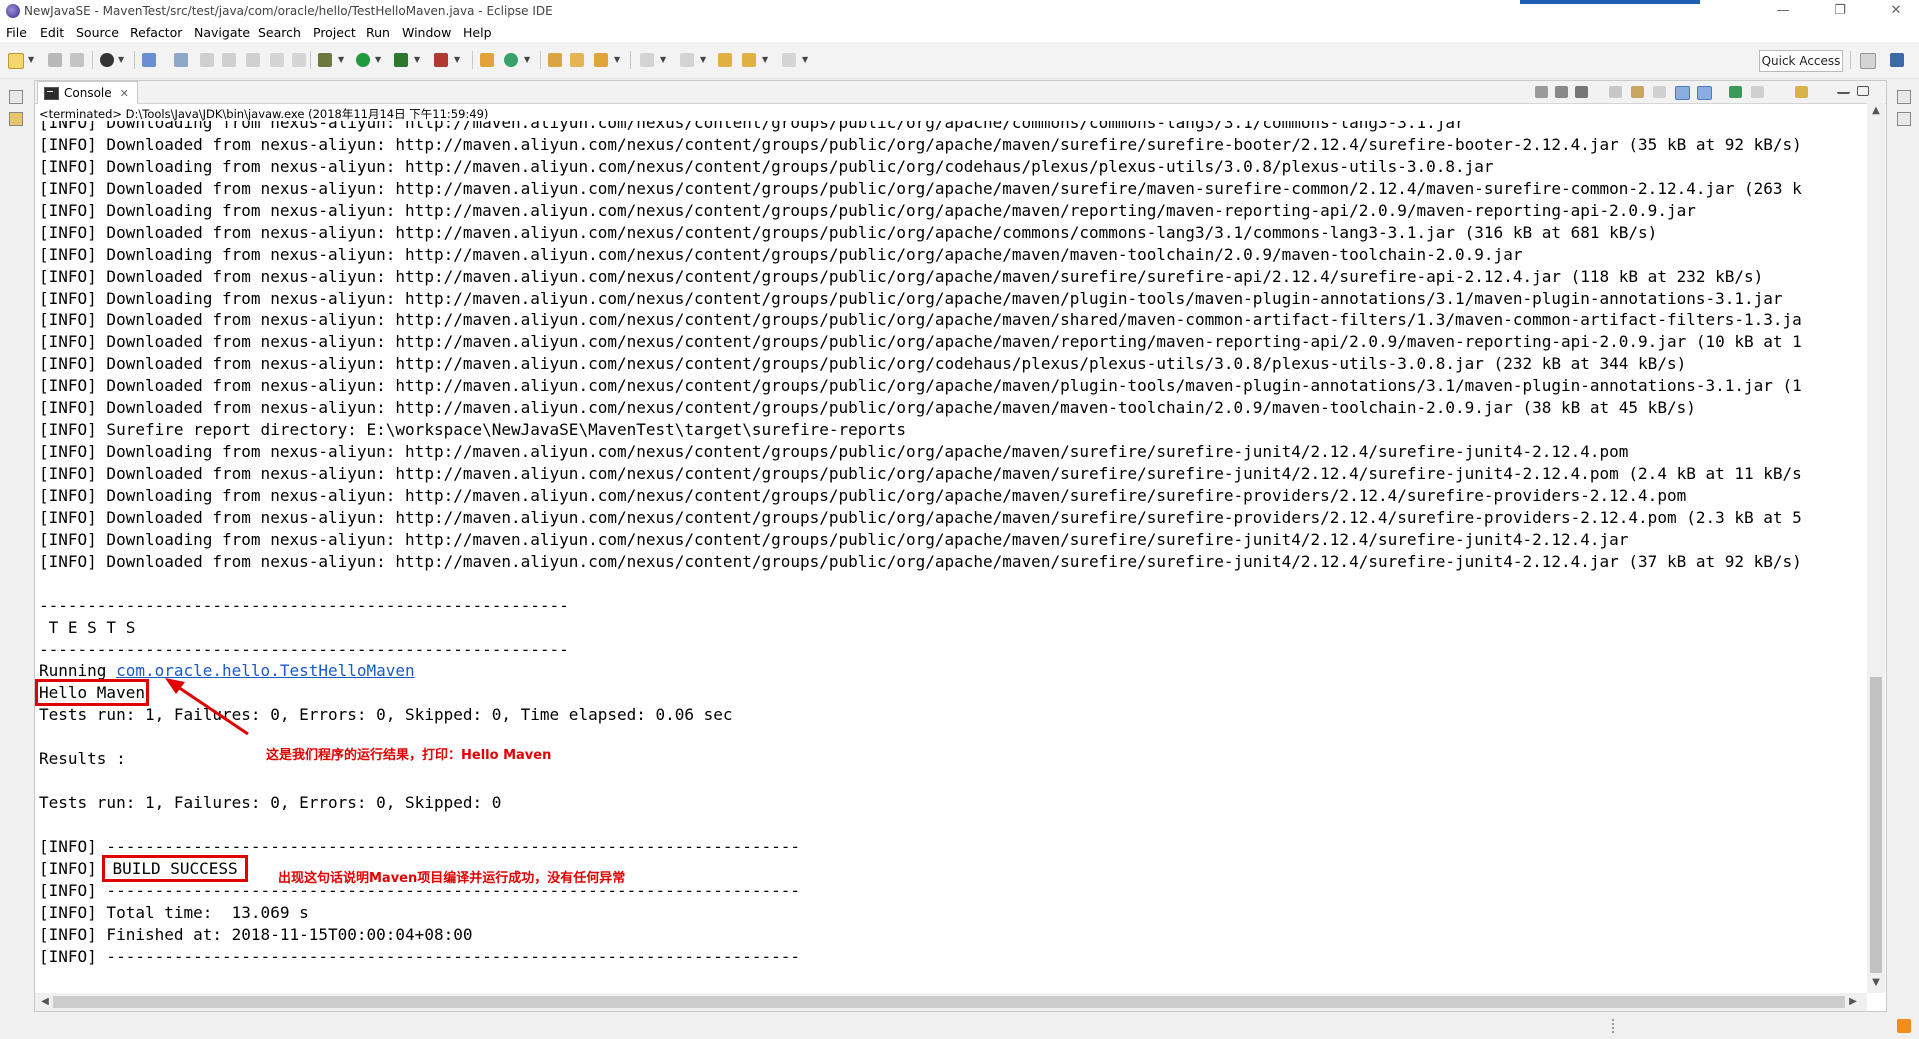  Describe the element at coordinates (409, 755) in the screenshot. I see `hello-annotation: 这是我们程序的运行结果，打印：Hello Maven` at that location.